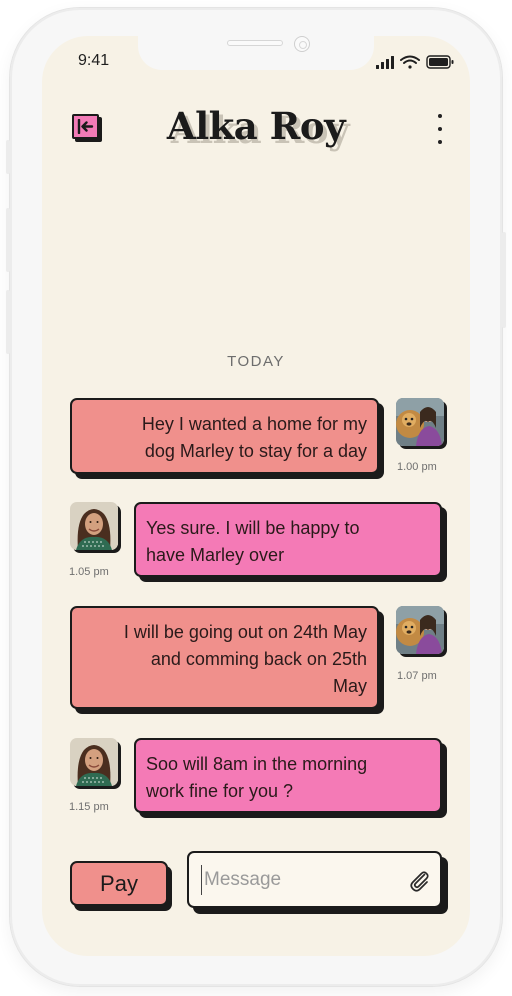 Image resolution: width=512 pixels, height=996 pixels. I want to click on message-text-line: and comming back on 25th, so click(258, 659).